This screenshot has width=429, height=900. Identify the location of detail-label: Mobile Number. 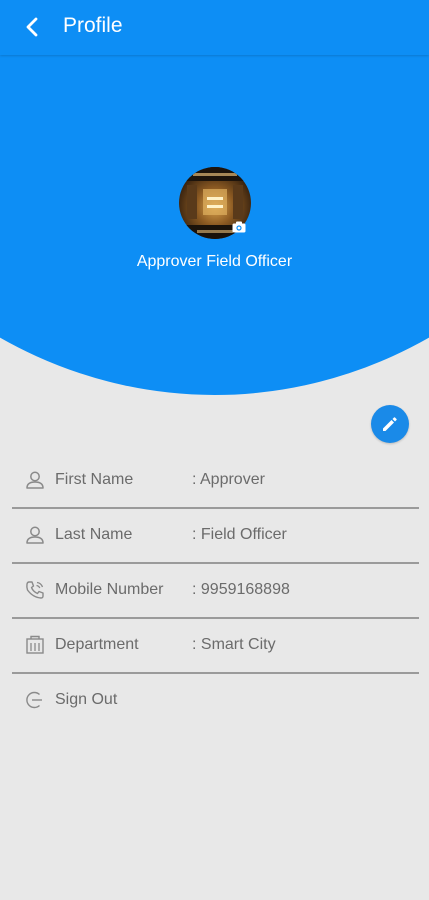
(109, 589).